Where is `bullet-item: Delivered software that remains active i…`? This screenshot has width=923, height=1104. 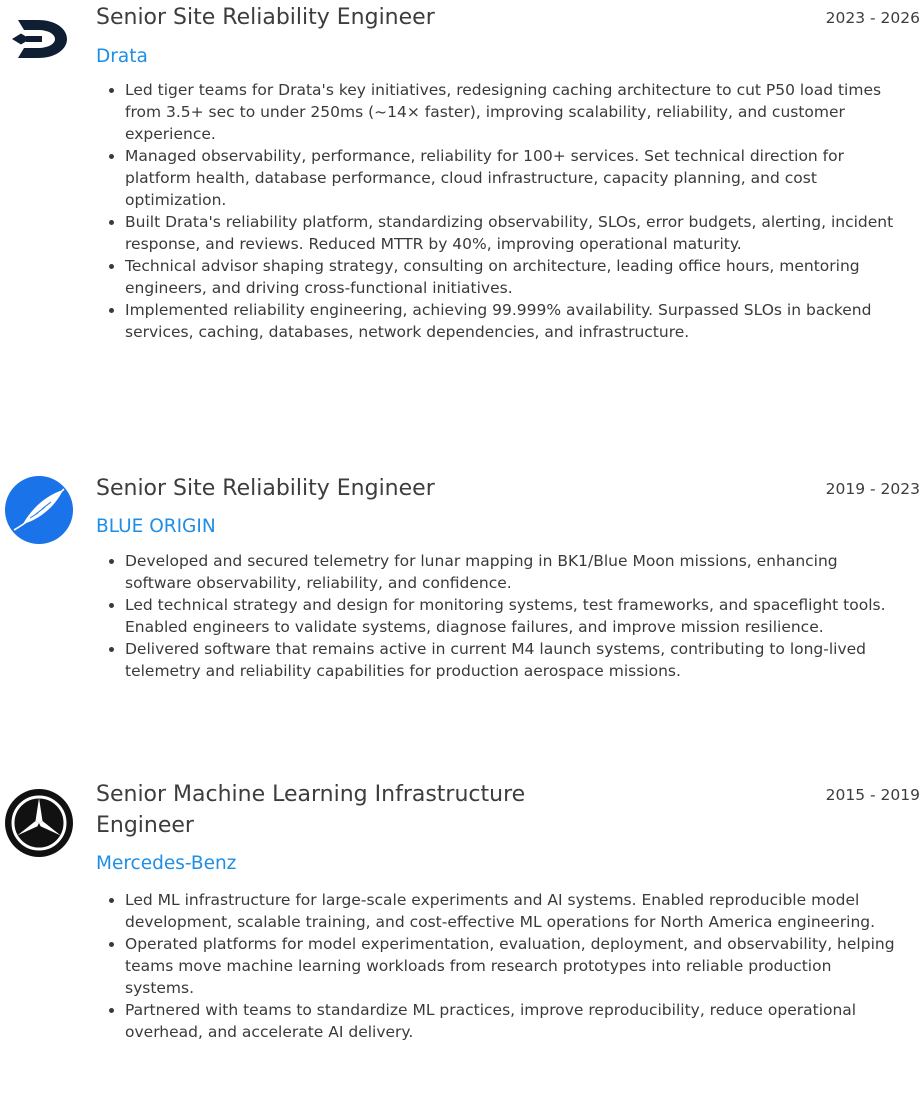
bullet-item: Delivered software that remains active i… is located at coordinates (504, 660).